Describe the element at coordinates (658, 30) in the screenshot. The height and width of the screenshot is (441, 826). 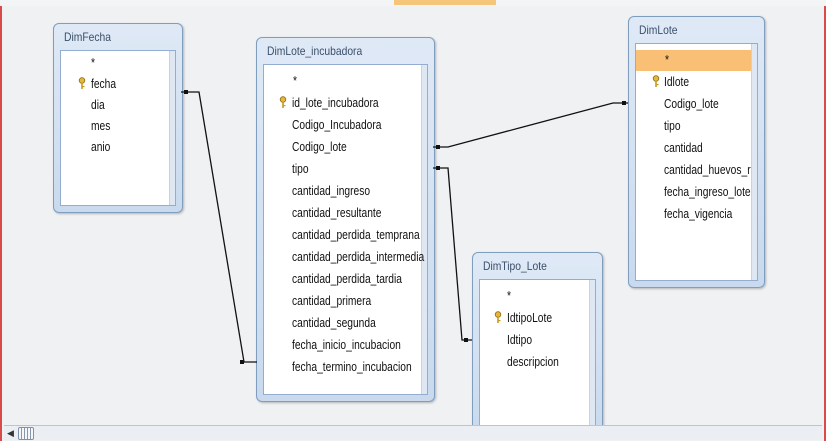
I see `table-title: DimLote` at that location.